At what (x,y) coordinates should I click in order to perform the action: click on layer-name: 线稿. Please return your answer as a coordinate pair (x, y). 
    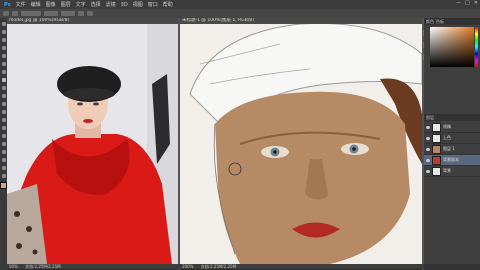
    Looking at the image, I should click on (447, 126).